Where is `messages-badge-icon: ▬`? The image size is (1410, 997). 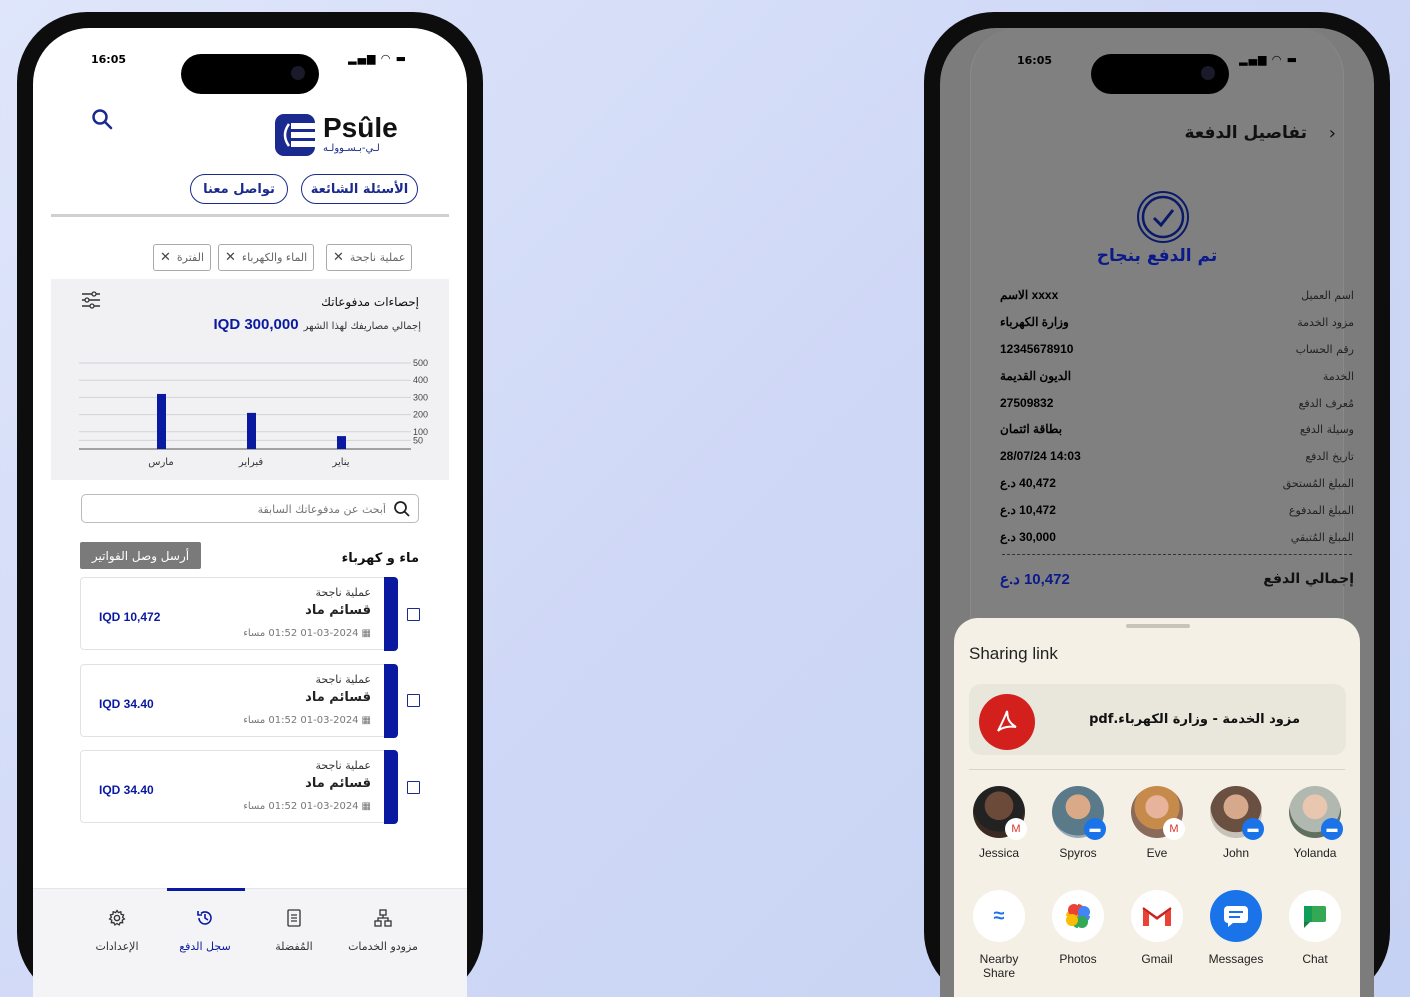 messages-badge-icon: ▬ is located at coordinates (1332, 829).